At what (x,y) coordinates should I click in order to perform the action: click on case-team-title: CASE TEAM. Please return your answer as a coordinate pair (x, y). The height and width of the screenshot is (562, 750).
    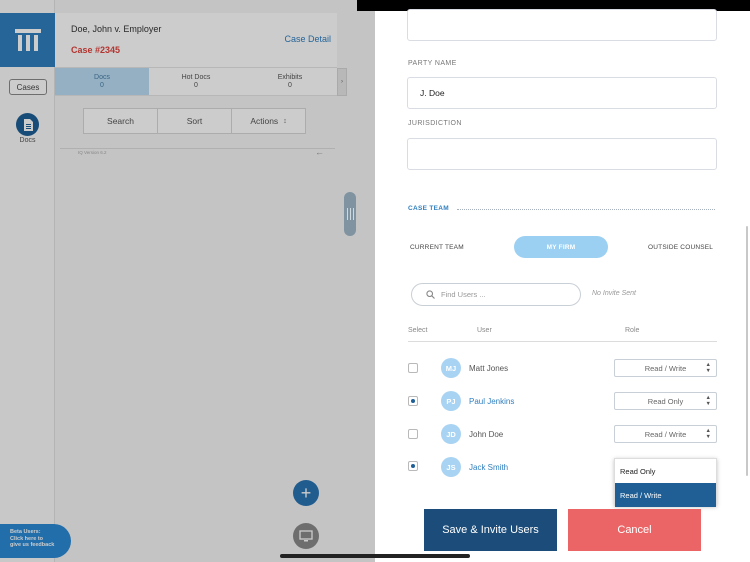
    Looking at the image, I should click on (428, 208).